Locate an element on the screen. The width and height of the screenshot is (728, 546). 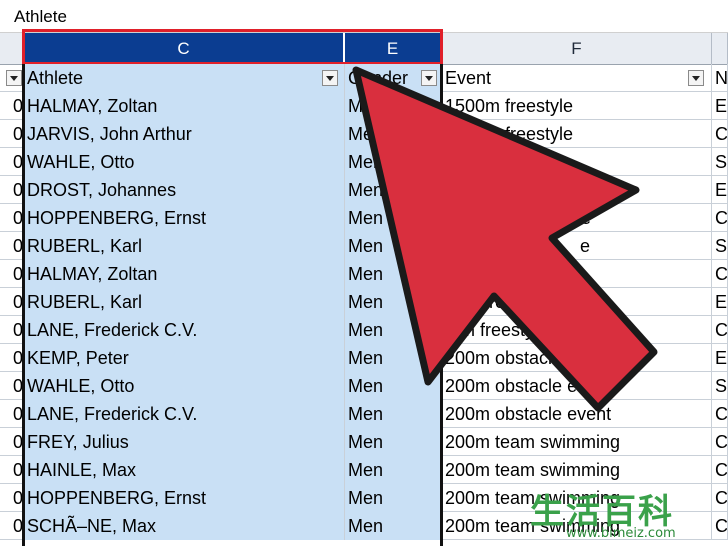
formula-bar: Athlete is located at coordinates (364, 16).